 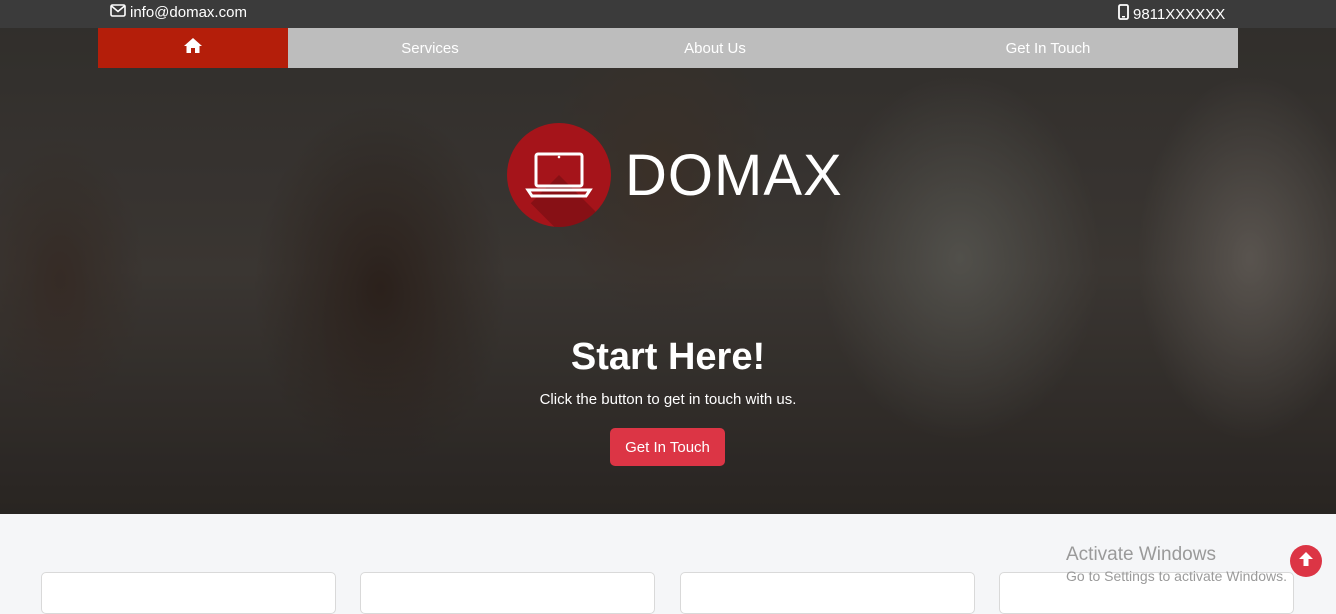 I want to click on nav-item-get-in-touch: Get In Touch, so click(x=1048, y=48).